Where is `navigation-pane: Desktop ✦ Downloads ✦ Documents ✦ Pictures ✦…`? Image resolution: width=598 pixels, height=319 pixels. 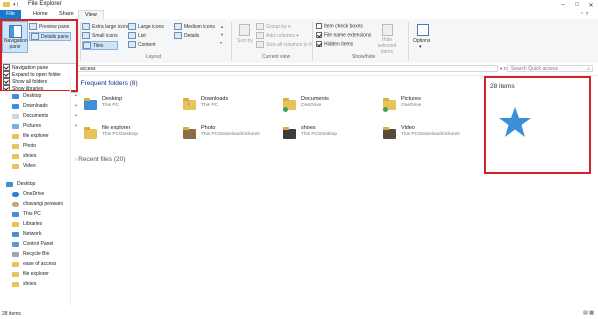
navigation-pane: Desktop ✦ Downloads ✦ Documents ✦ Pictures ✦… is located at coordinates (39, 200).